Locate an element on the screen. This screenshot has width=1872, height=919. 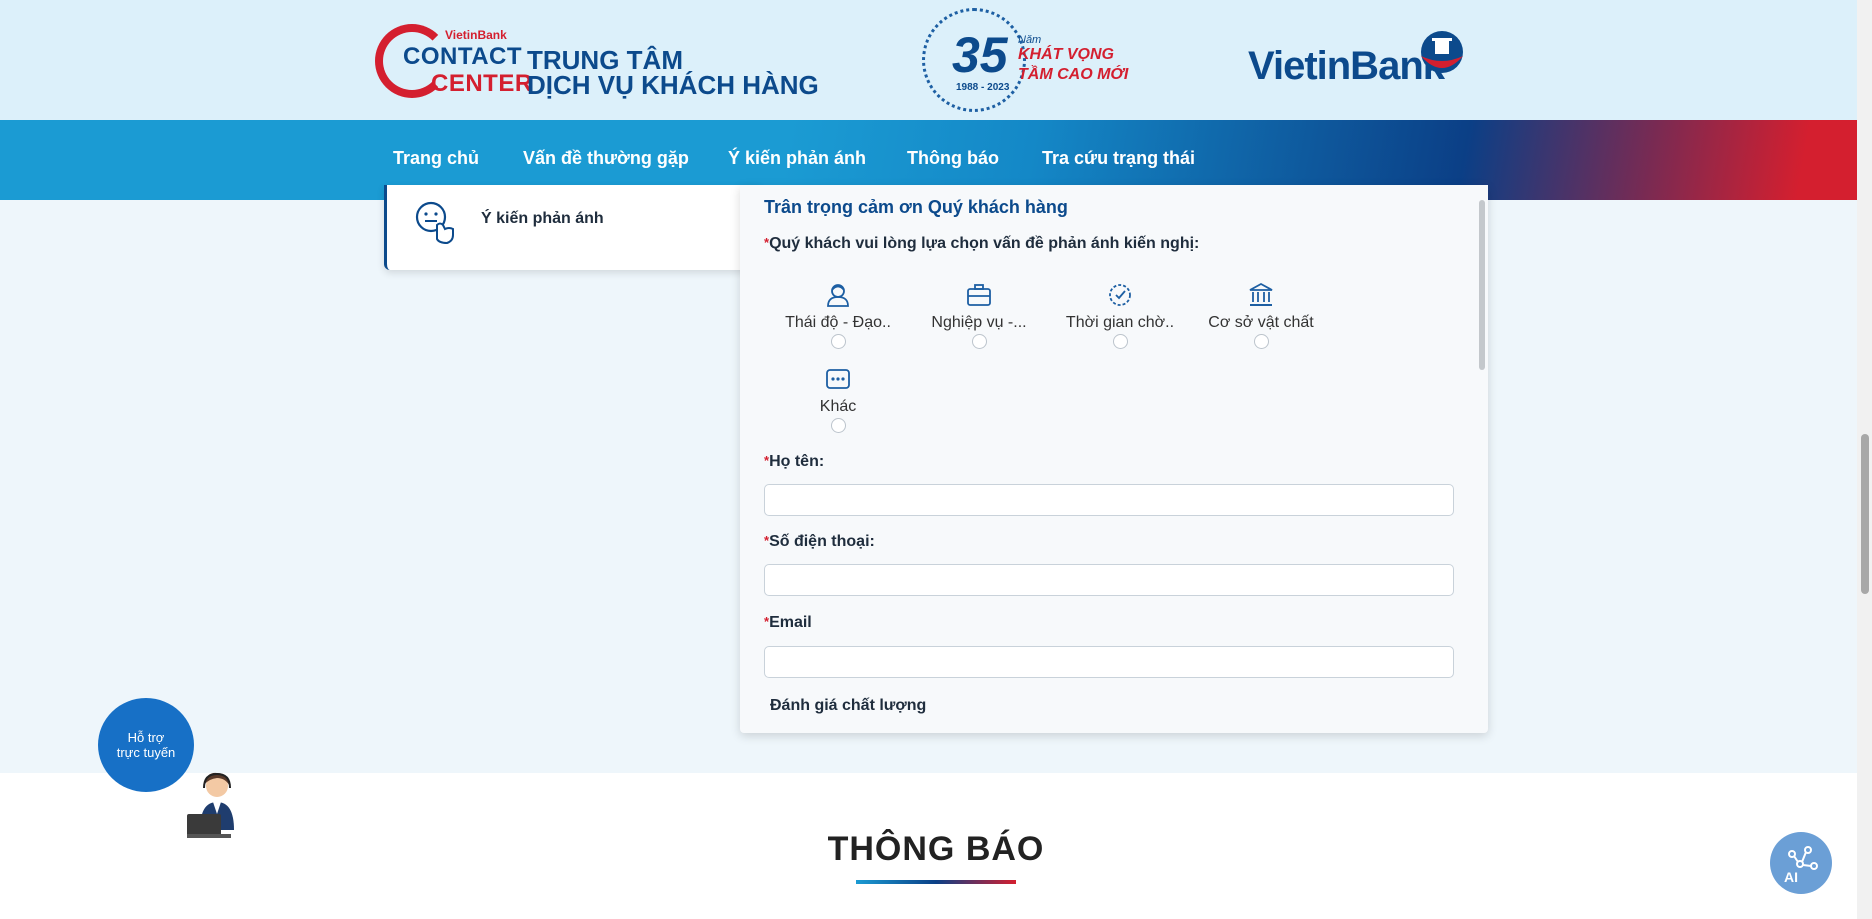
rating-label: Đánh giá chất lượng is located at coordinates (848, 705).